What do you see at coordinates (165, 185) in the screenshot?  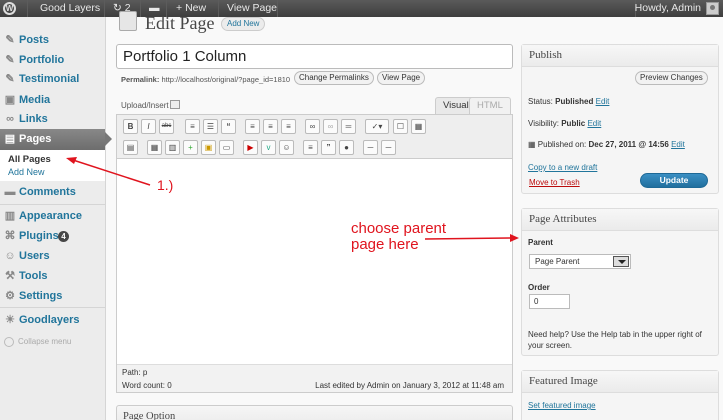 I see `step-annotation: 1.)` at bounding box center [165, 185].